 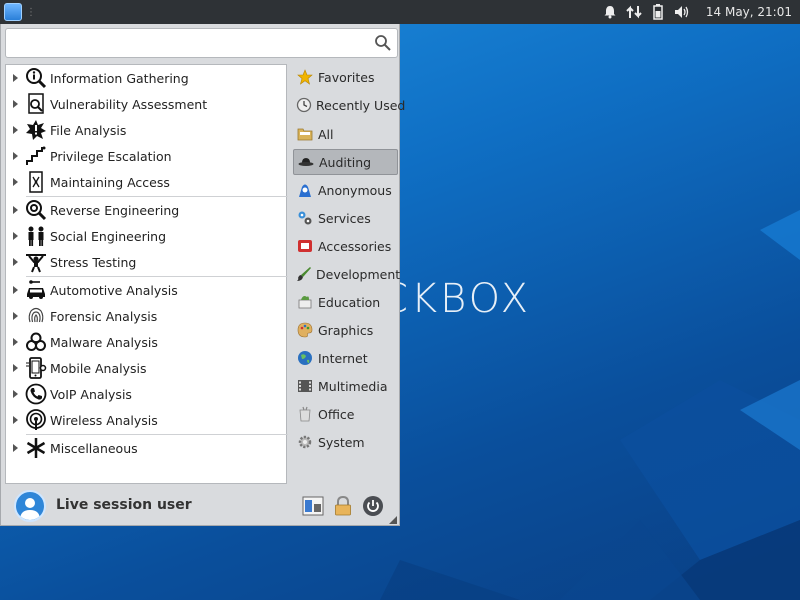 I want to click on system-gear-icon, so click(x=305, y=442).